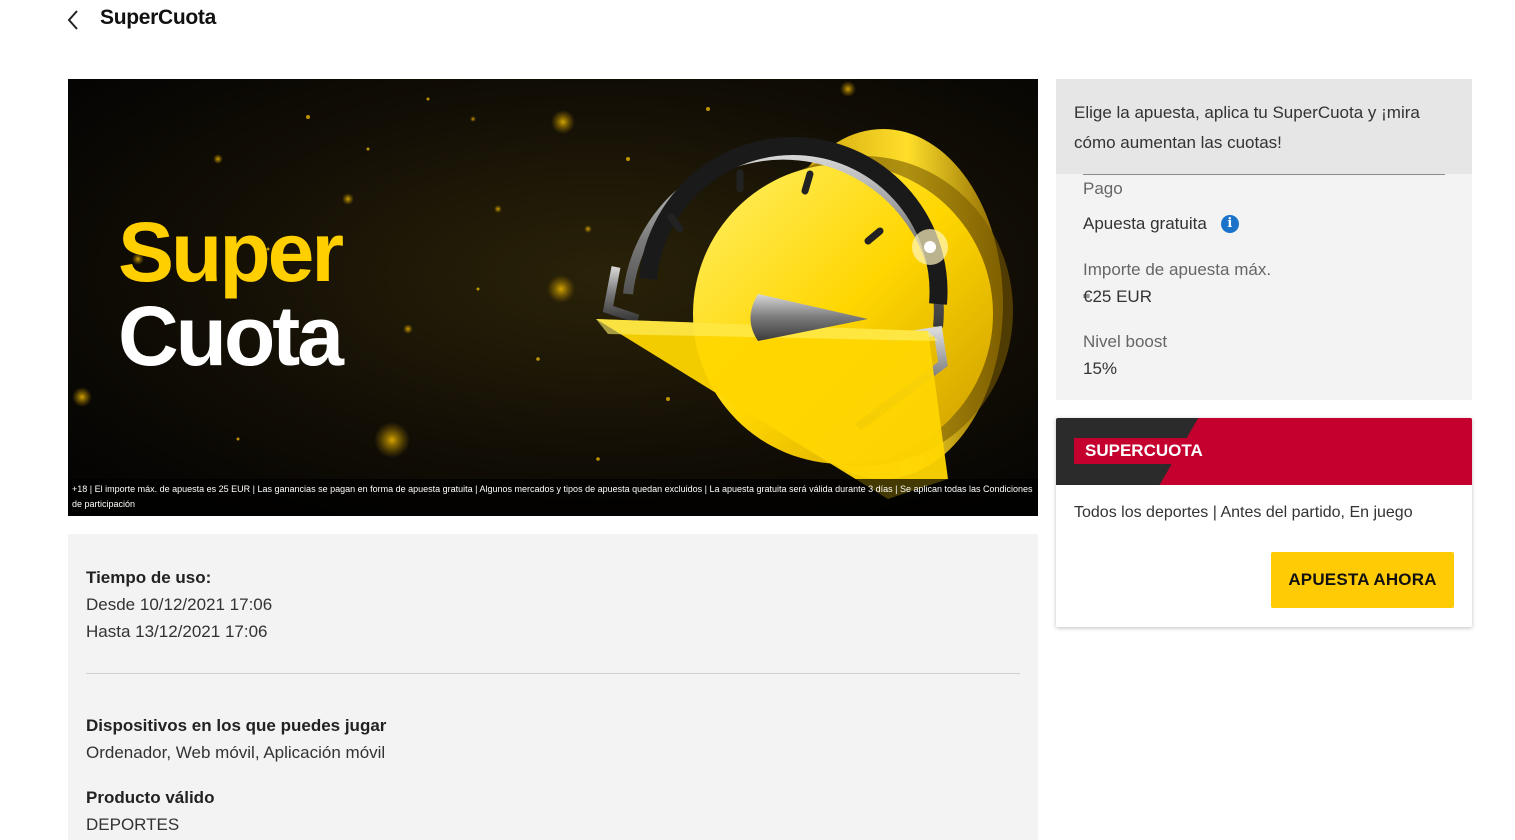 The height and width of the screenshot is (840, 1515). What do you see at coordinates (179, 604) in the screenshot?
I see `usage-from: Desde 10/12/2021 17:06` at bounding box center [179, 604].